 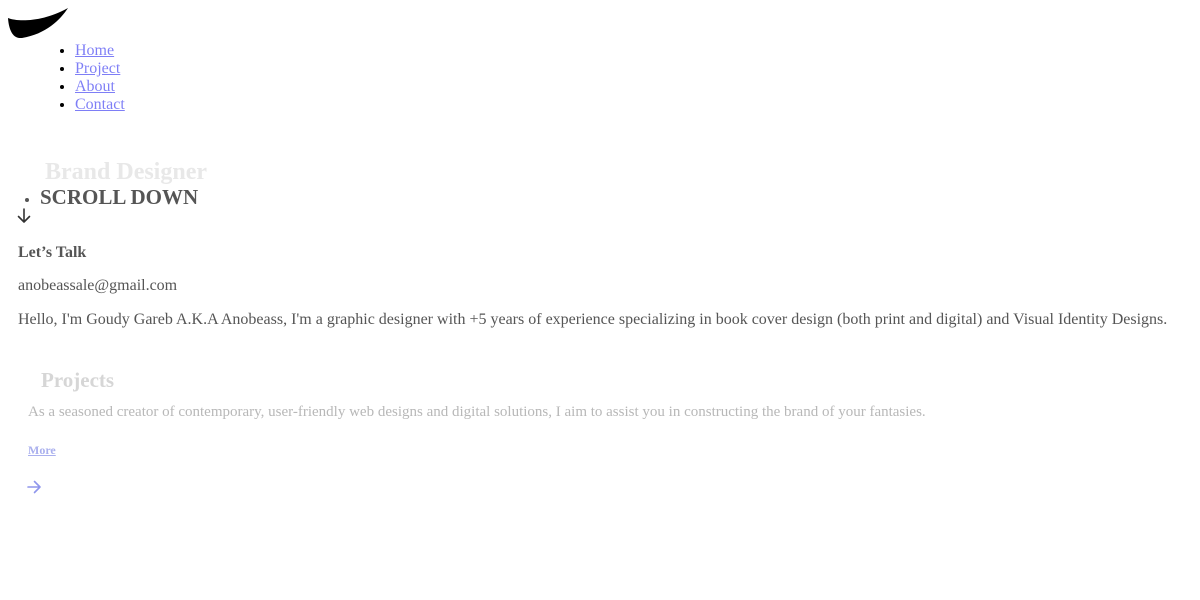 What do you see at coordinates (95, 86) in the screenshot?
I see `nav-link-about: About` at bounding box center [95, 86].